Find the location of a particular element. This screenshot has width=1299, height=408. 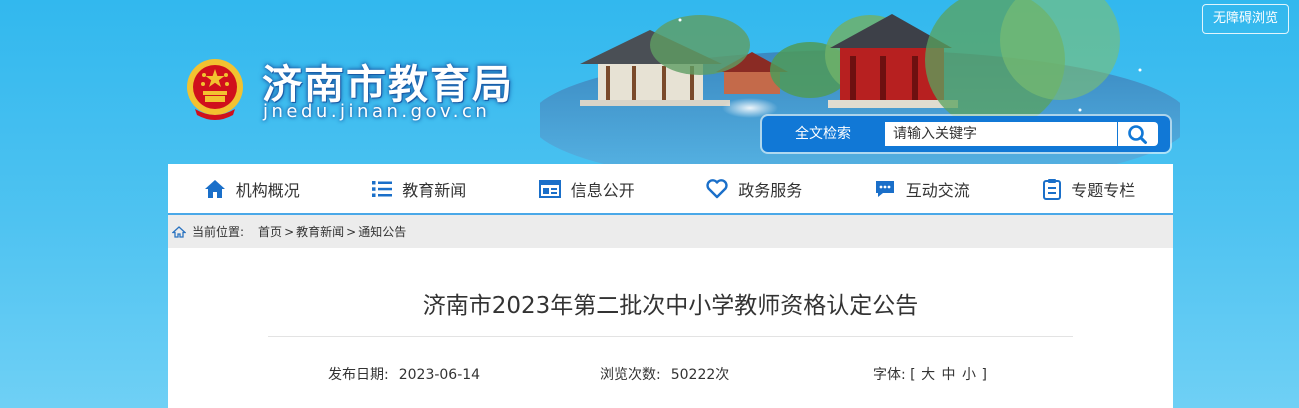

publish-date-value: 2023-06-14 is located at coordinates (439, 375).